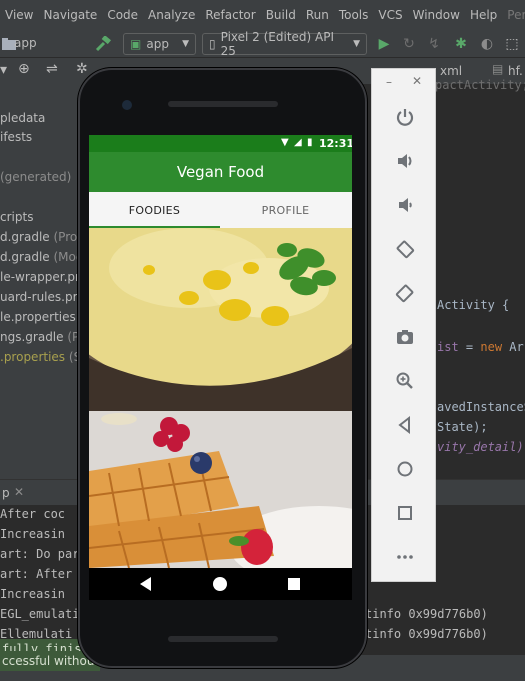 This screenshot has width=525, height=681. What do you see at coordinates (16, 137) in the screenshot?
I see `tree-item: ifests` at bounding box center [16, 137].